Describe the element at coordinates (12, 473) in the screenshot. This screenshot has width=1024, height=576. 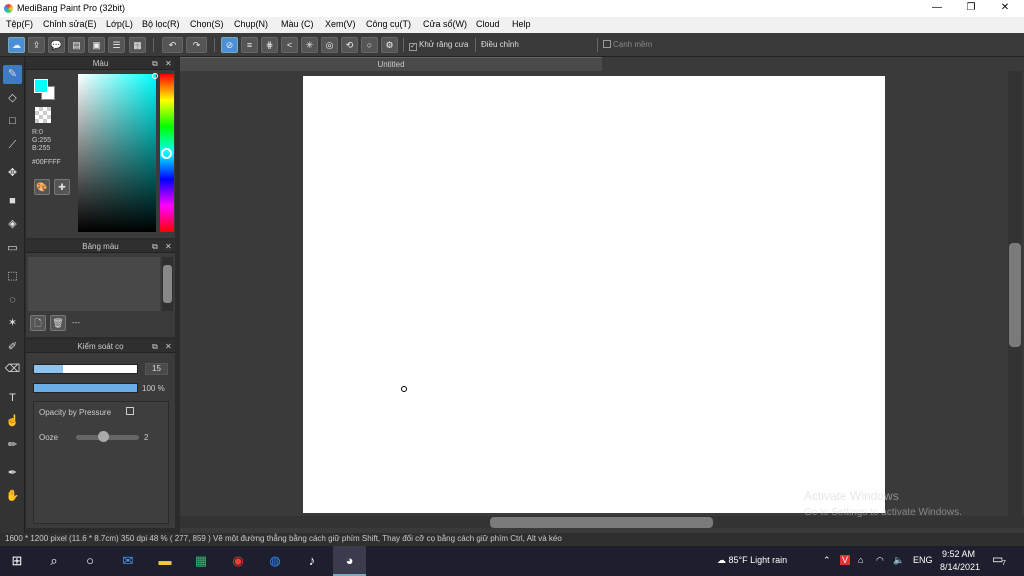
I see `eyedropper-tool: ✒` at that location.